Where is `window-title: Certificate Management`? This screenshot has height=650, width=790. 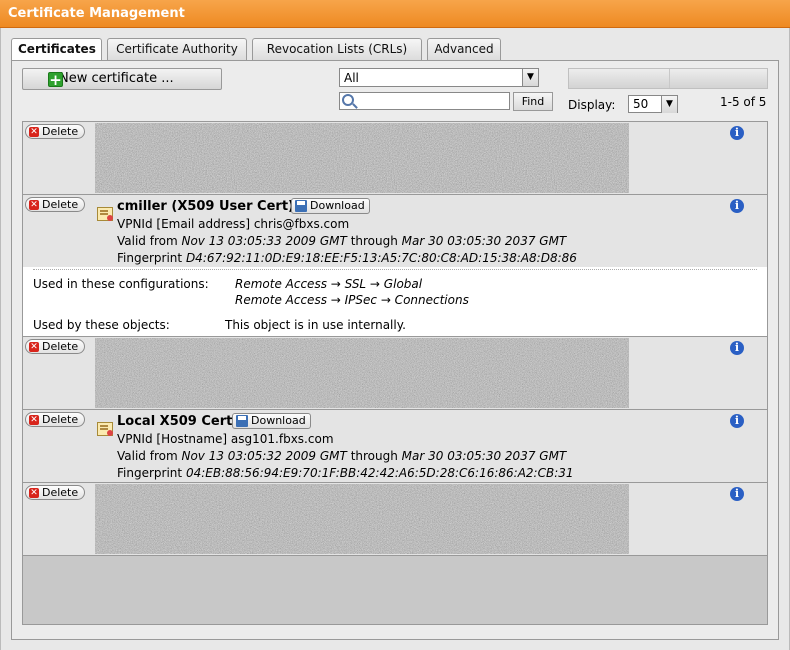
window-title: Certificate Management is located at coordinates (395, 14).